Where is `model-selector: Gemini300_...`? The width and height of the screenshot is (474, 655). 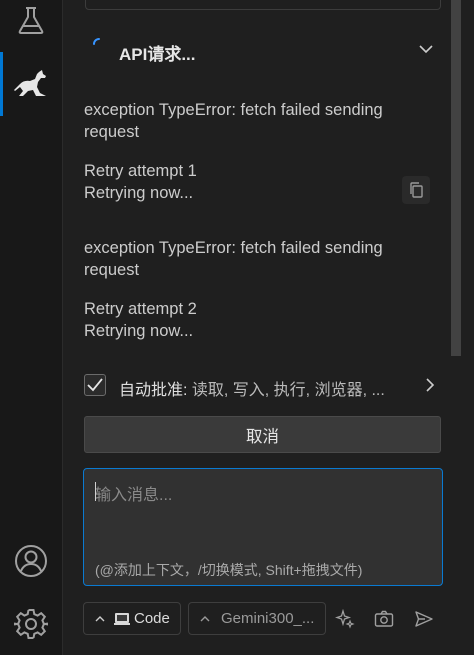 model-selector: Gemini300_... is located at coordinates (257, 618).